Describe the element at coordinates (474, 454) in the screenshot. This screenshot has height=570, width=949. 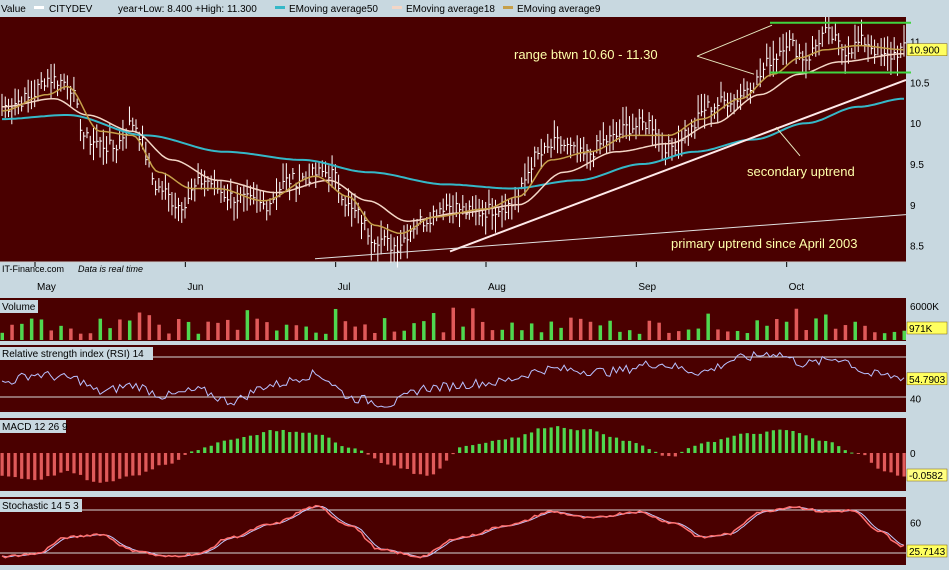
I see `macd-panel: MACD 12 26 9 0 -0.0582` at that location.